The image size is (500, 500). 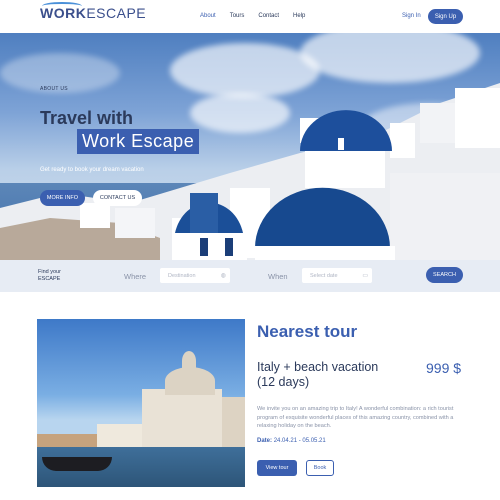 What do you see at coordinates (318, 367) in the screenshot?
I see `tour-title-line1: Italy + beach vacation` at bounding box center [318, 367].